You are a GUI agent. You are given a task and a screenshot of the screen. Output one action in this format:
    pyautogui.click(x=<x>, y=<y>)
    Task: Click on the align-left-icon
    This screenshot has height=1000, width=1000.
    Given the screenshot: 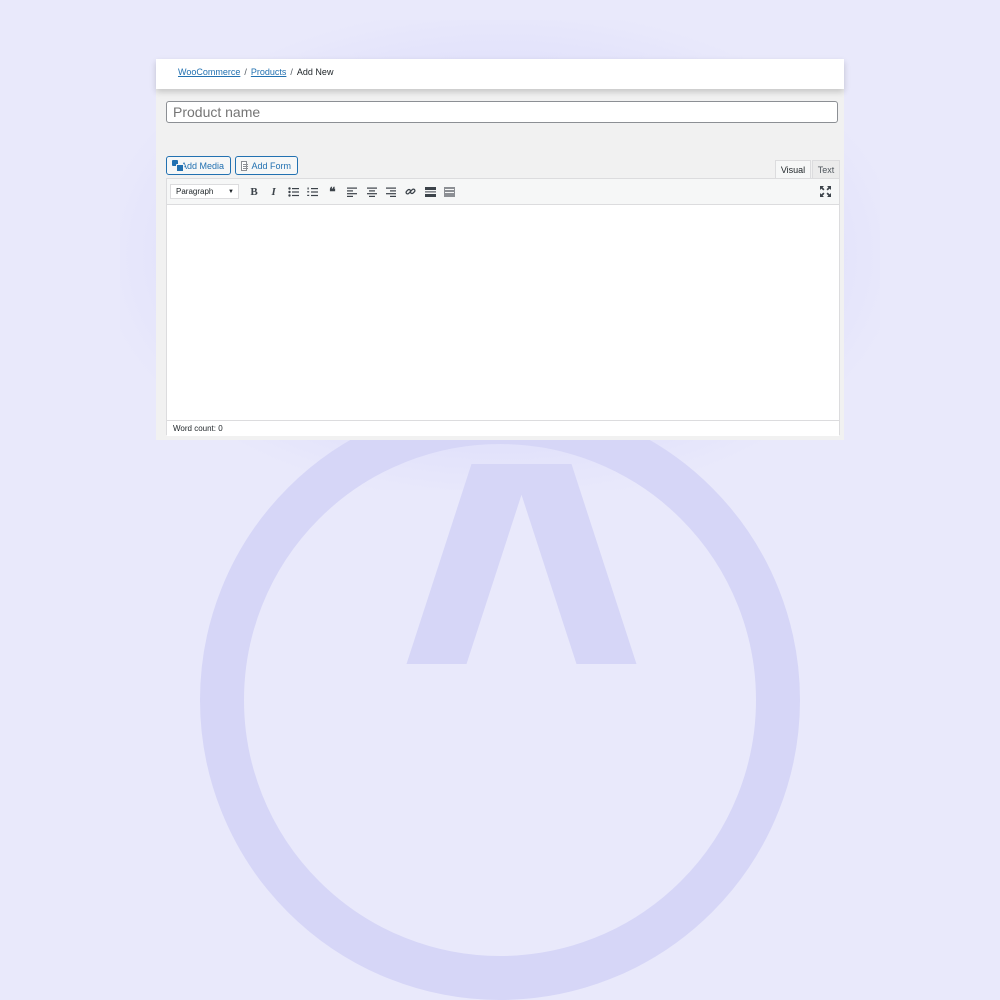 What is the action you would take?
    pyautogui.click(x=351, y=192)
    